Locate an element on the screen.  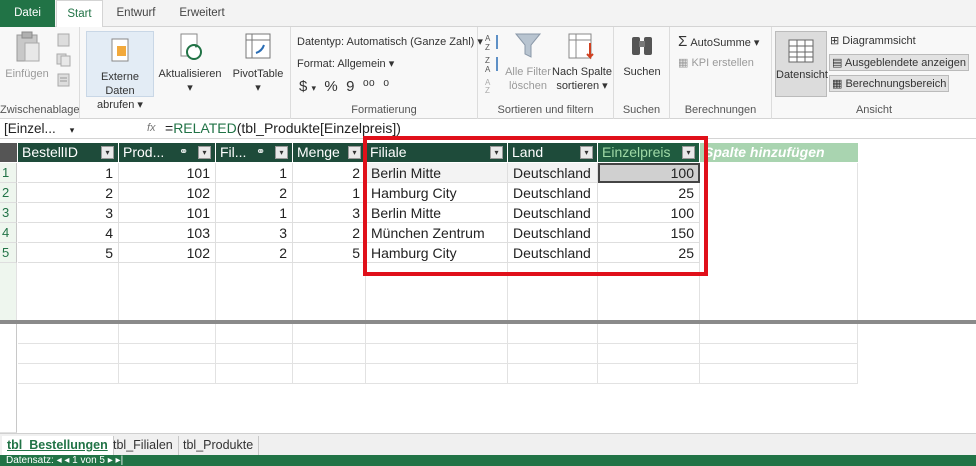
tab-entwurf: Entwurf is located at coordinates (136, 13).